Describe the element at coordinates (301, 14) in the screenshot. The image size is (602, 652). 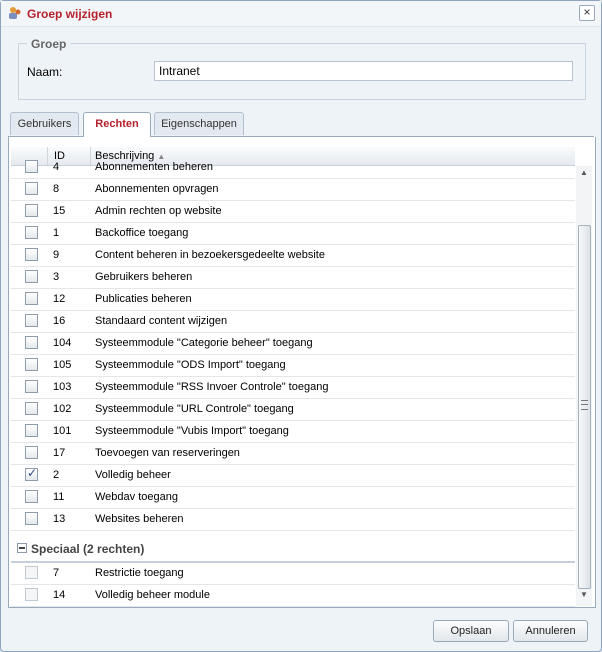
I see `title-bar: Groep wijzigen ×` at that location.